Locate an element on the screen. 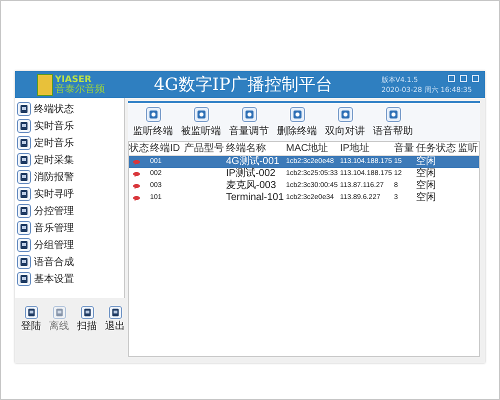 This screenshot has width=500, height=400. sidebar-item: 终端状态 is located at coordinates (69, 108).